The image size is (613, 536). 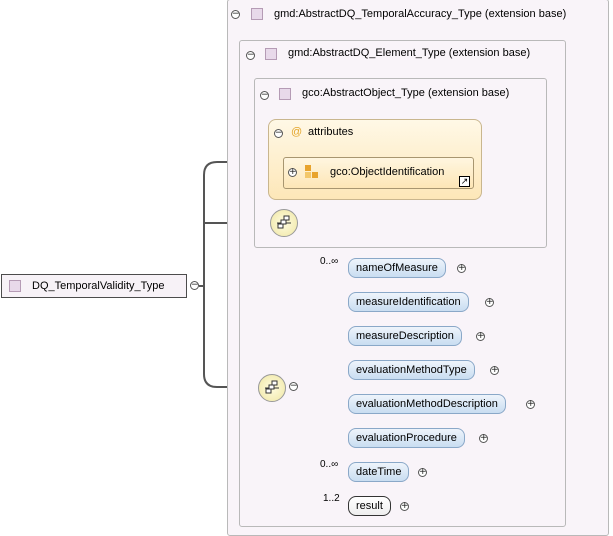 I want to click on root-type-label: DQ_TemporalValidity_Type, so click(x=98, y=286).